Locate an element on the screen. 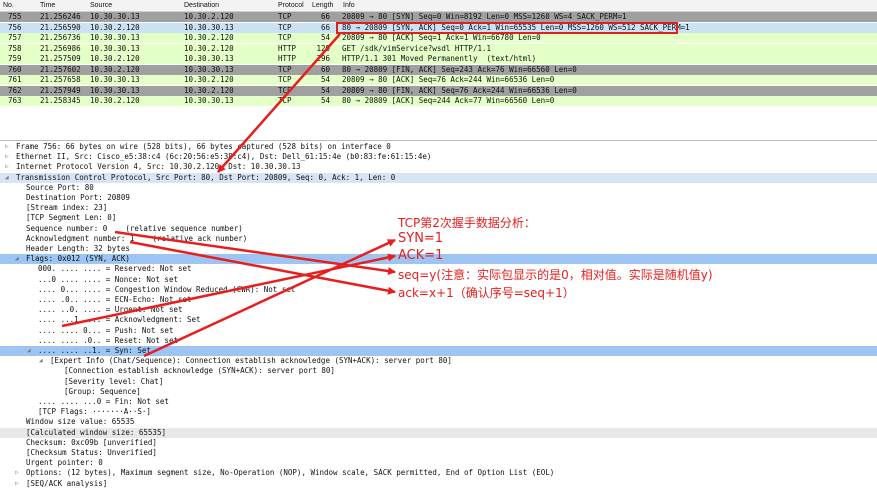 The width and height of the screenshot is (877, 500). annotation-ack: ACK=1 is located at coordinates (421, 255).